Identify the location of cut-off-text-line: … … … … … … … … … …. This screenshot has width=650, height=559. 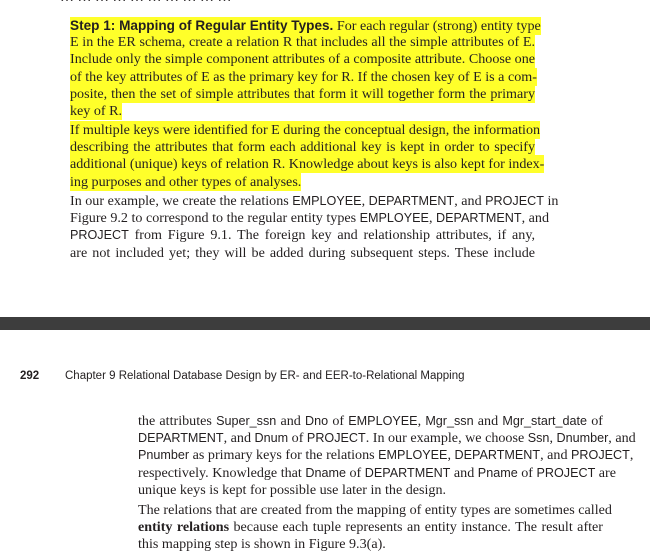
(300, 2).